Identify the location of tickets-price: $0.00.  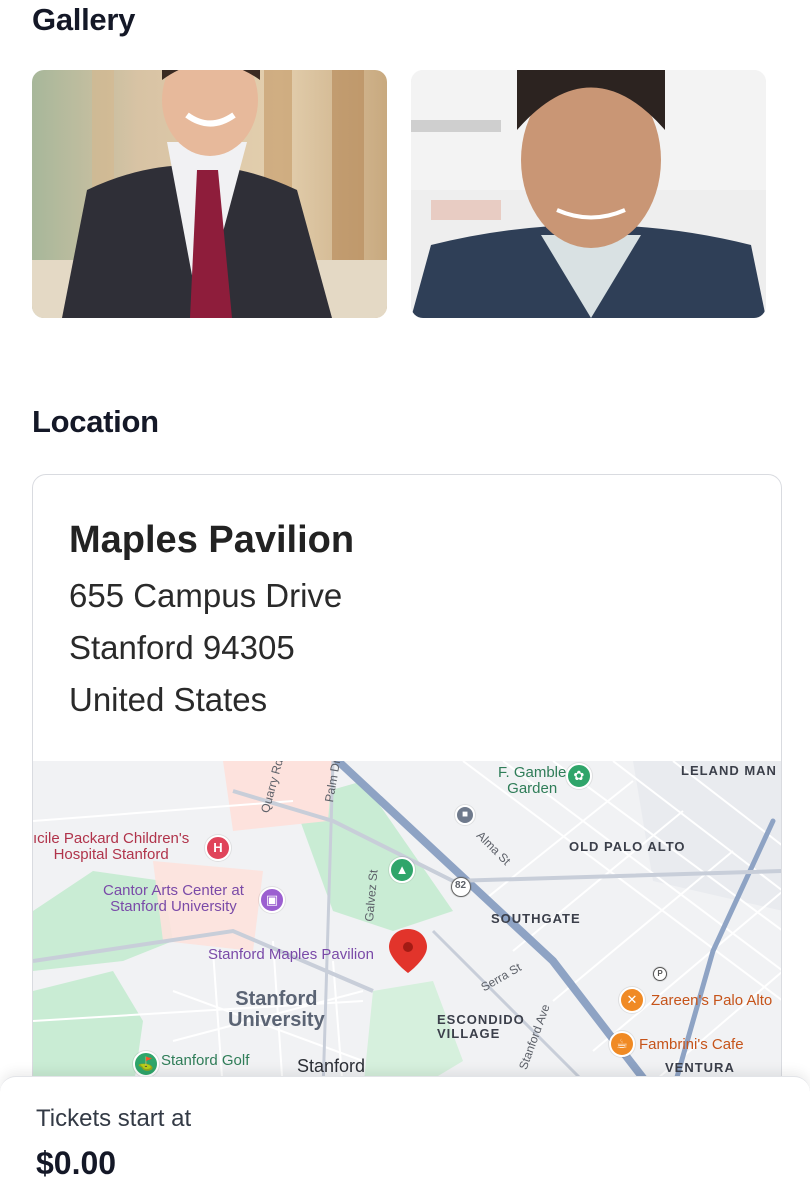
(76, 1163).